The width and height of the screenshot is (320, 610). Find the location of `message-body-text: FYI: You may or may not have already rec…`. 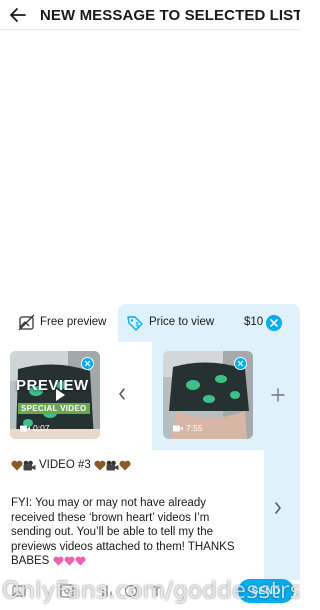

message-body-text: FYI: You may or may not have already rec… is located at coordinates (123, 532).